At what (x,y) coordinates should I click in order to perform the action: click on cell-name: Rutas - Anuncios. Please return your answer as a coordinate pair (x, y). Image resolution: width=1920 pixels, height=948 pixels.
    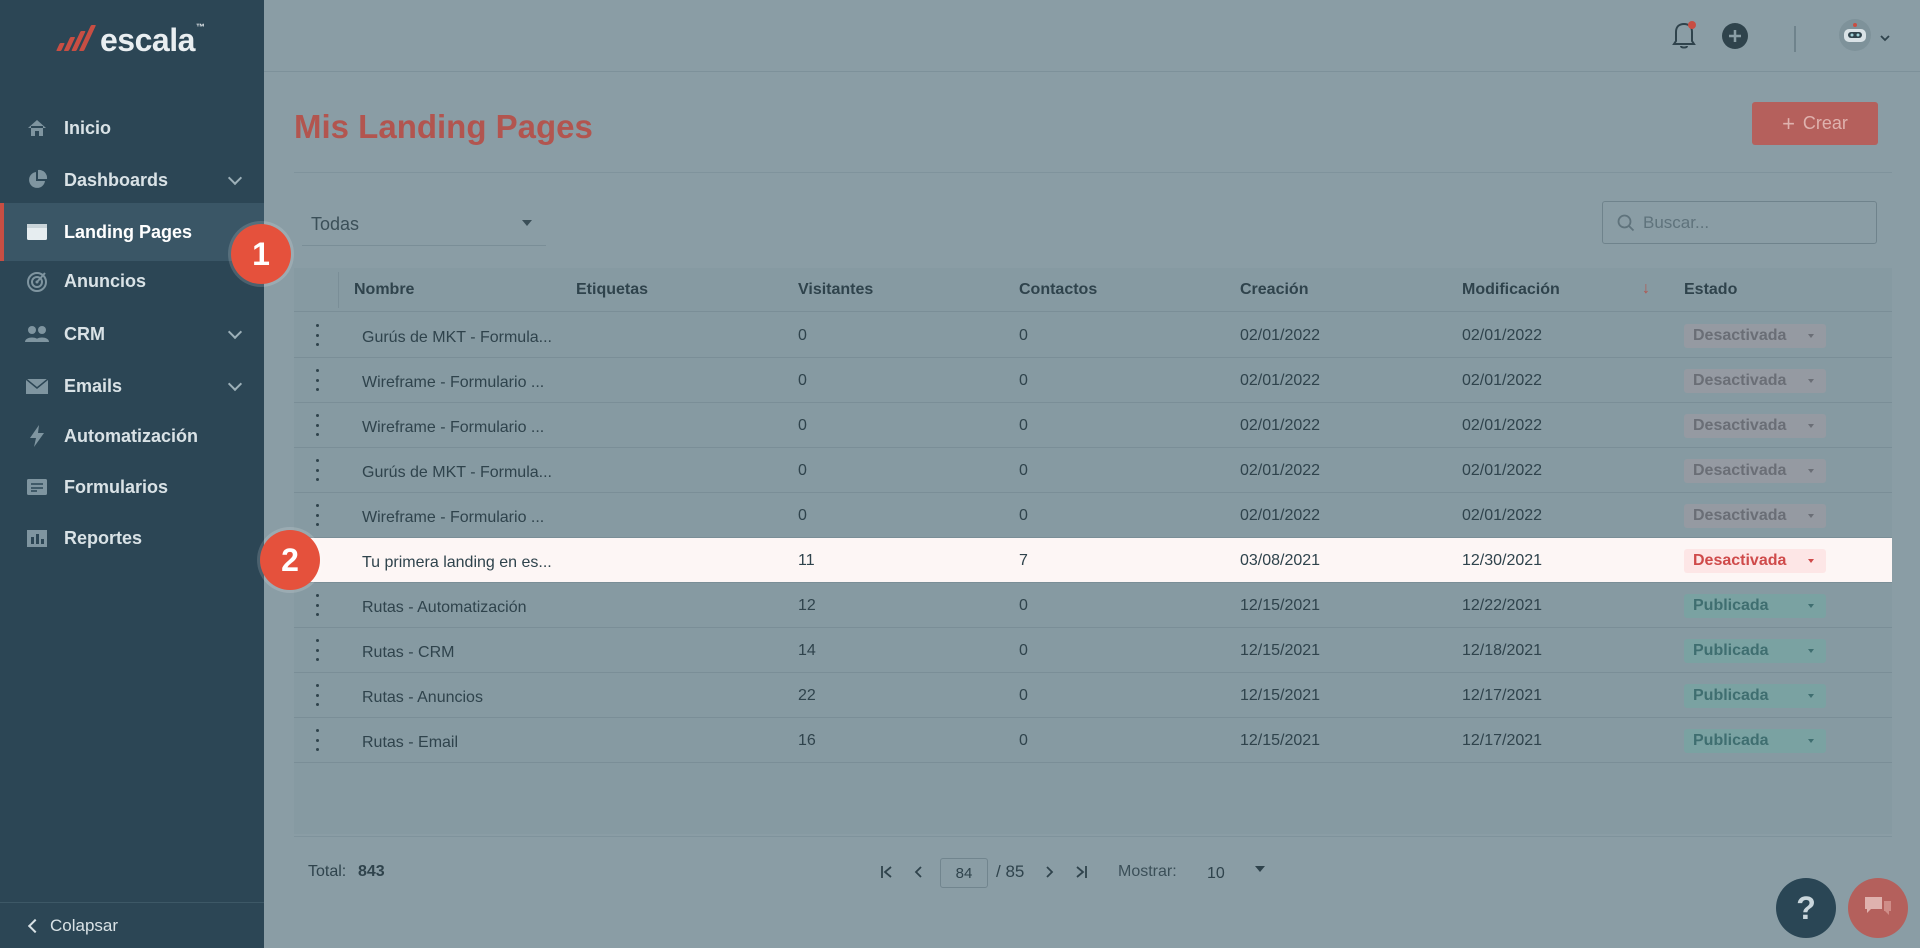
    Looking at the image, I should click on (422, 695).